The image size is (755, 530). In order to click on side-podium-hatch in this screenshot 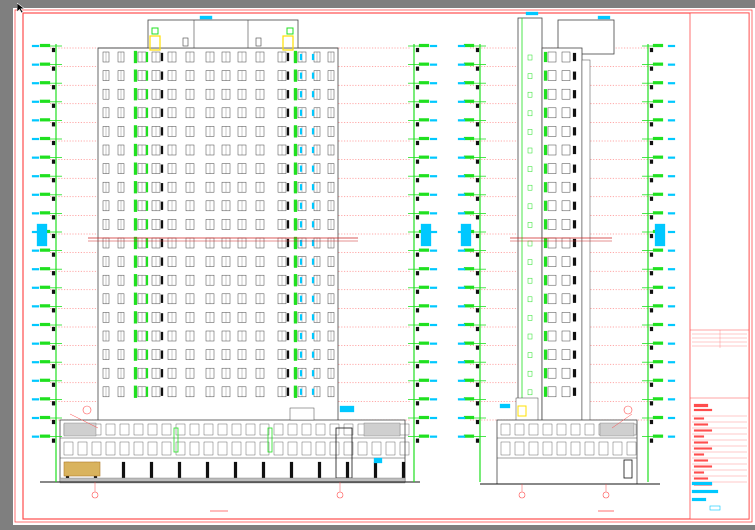, I will do `click(617, 429)`.